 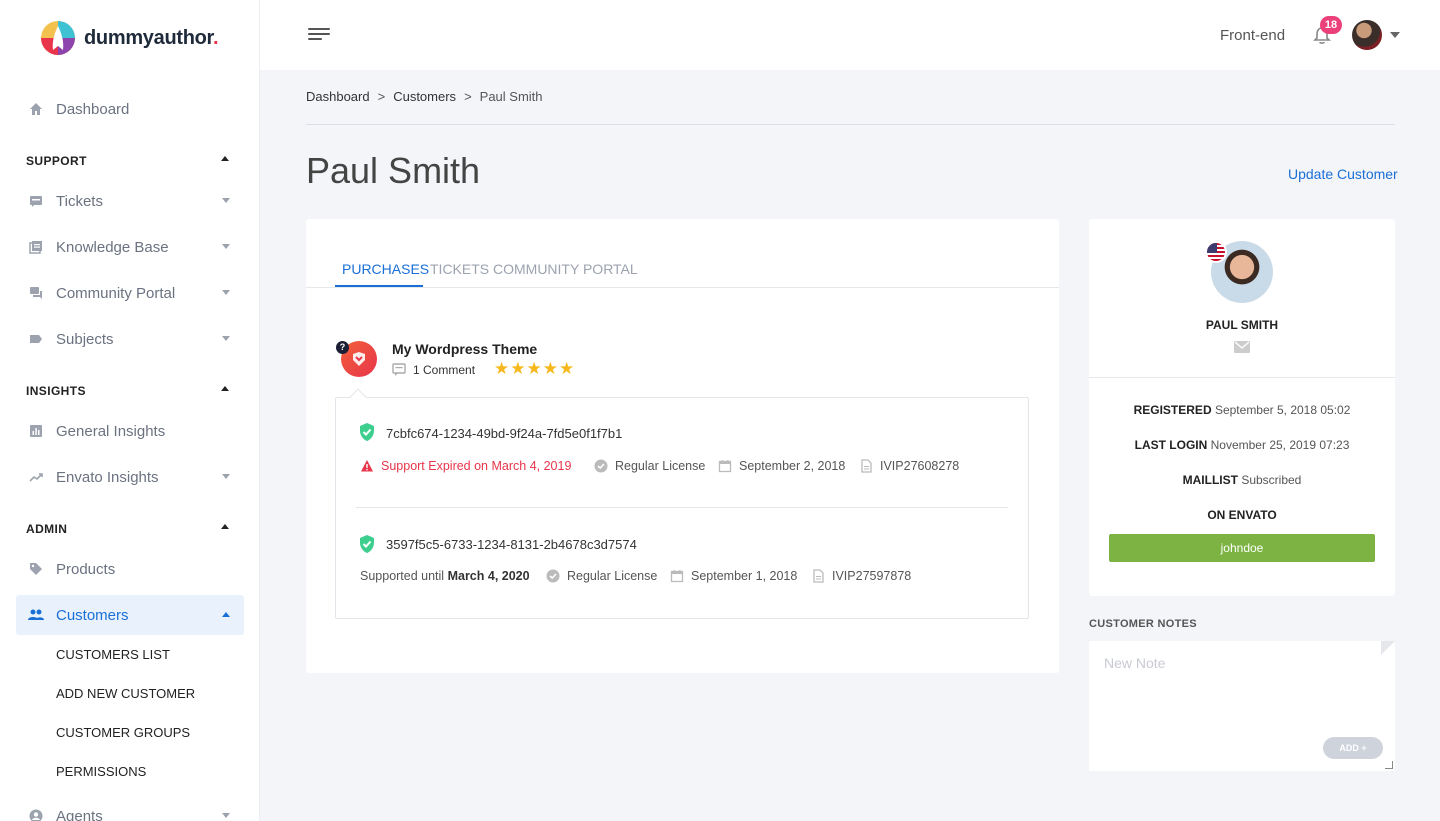 What do you see at coordinates (871, 576) in the screenshot?
I see `invoice-text: IVIP27597878` at bounding box center [871, 576].